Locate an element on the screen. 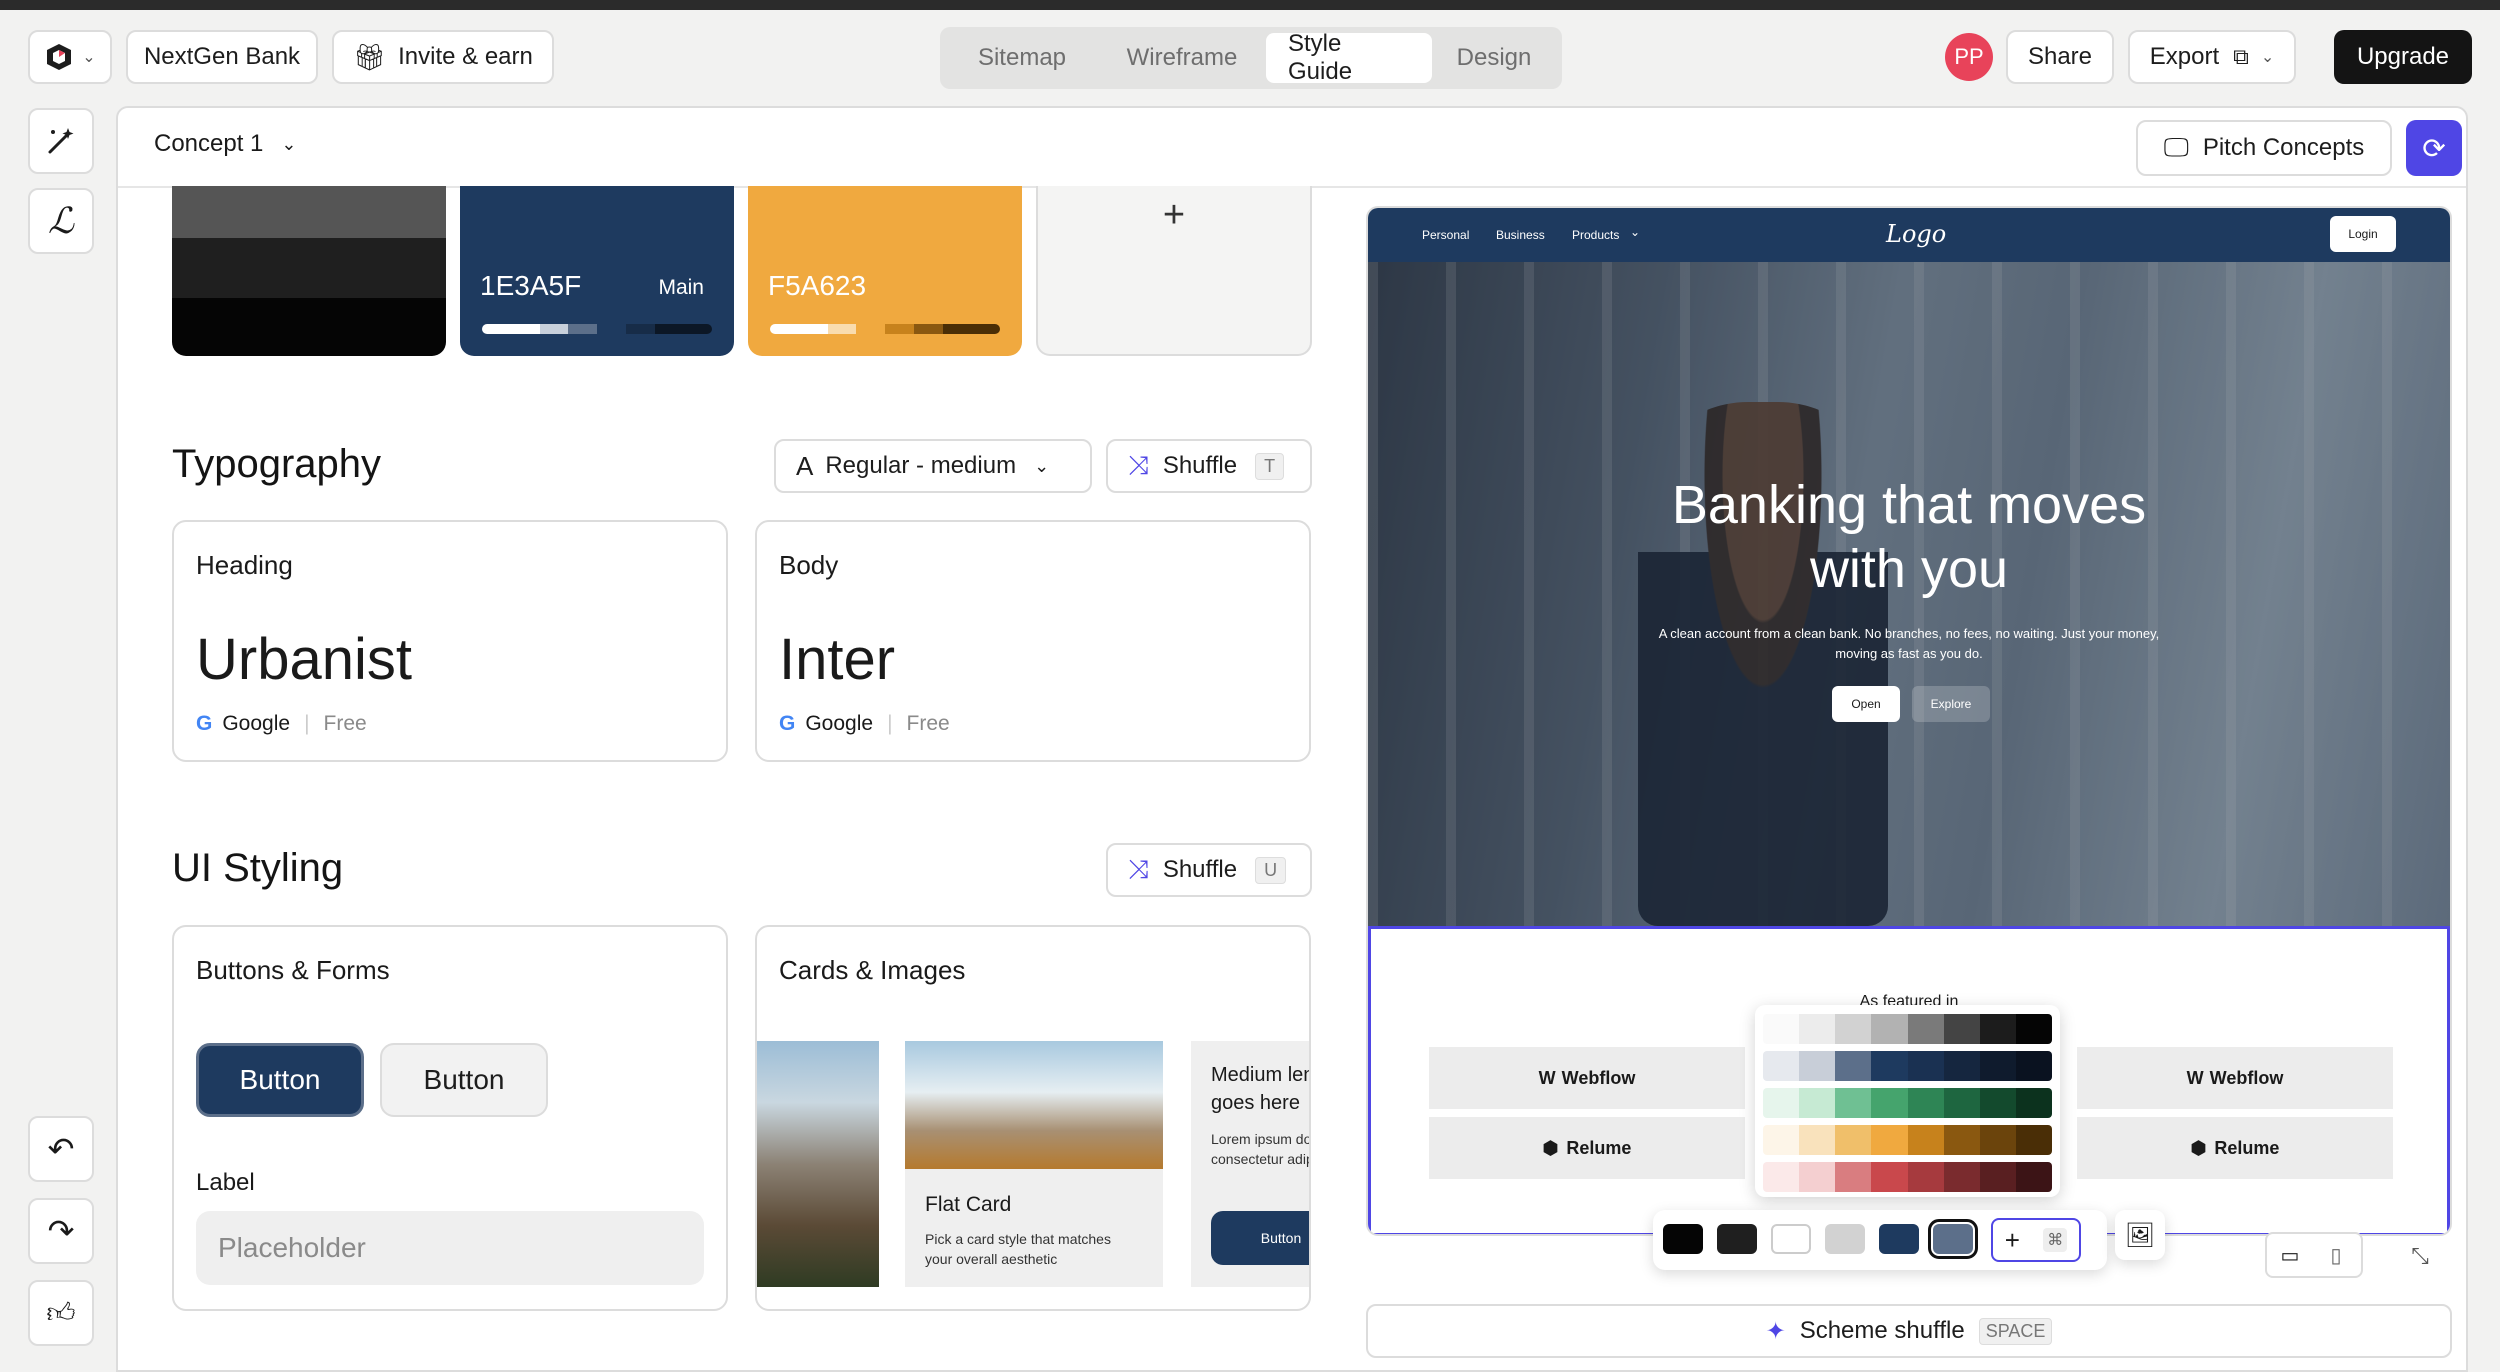 This screenshot has height=1372, width=2500. plus-icon: + is located at coordinates (2012, 1239).